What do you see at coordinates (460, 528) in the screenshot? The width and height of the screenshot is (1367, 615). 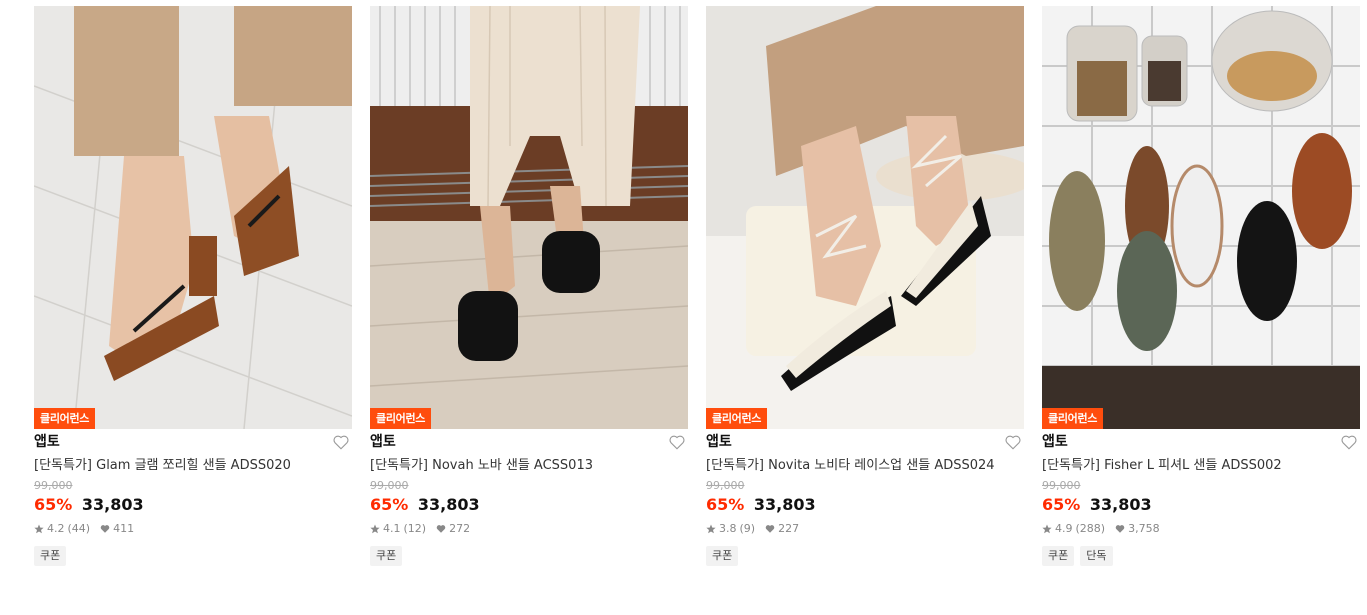 I see `like-count: 272` at bounding box center [460, 528].